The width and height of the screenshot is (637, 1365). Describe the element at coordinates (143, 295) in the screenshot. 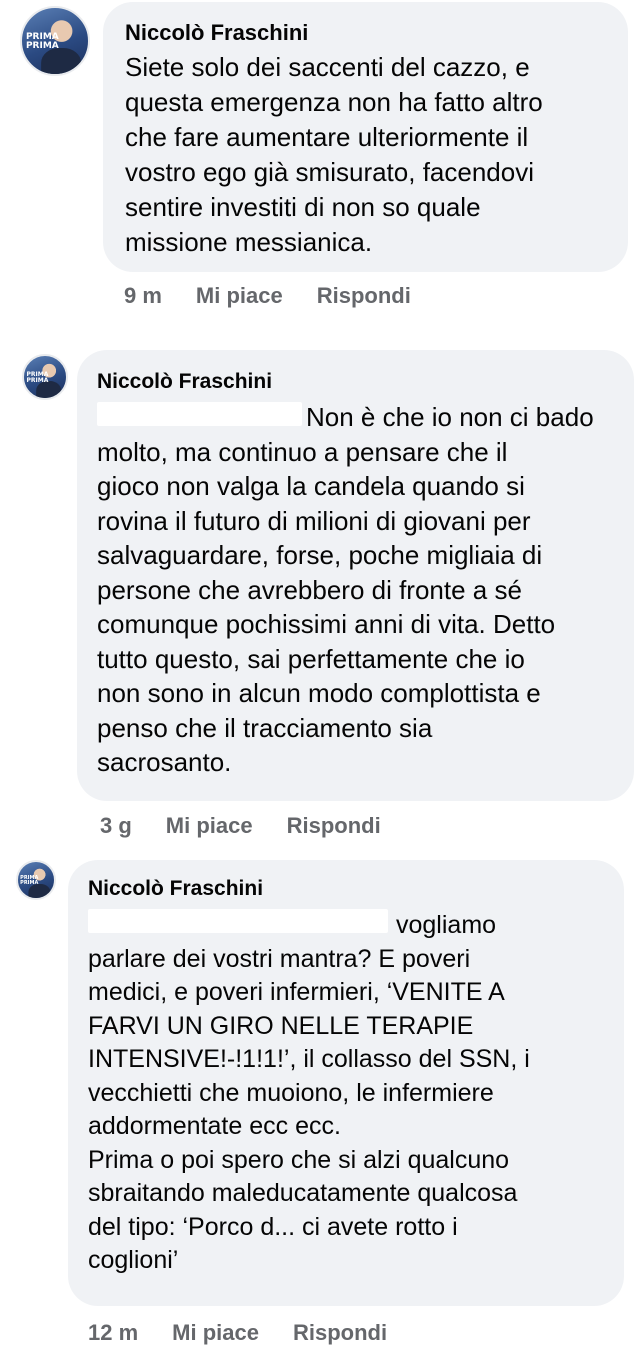

I see `comment-timestamp: 9 m` at that location.